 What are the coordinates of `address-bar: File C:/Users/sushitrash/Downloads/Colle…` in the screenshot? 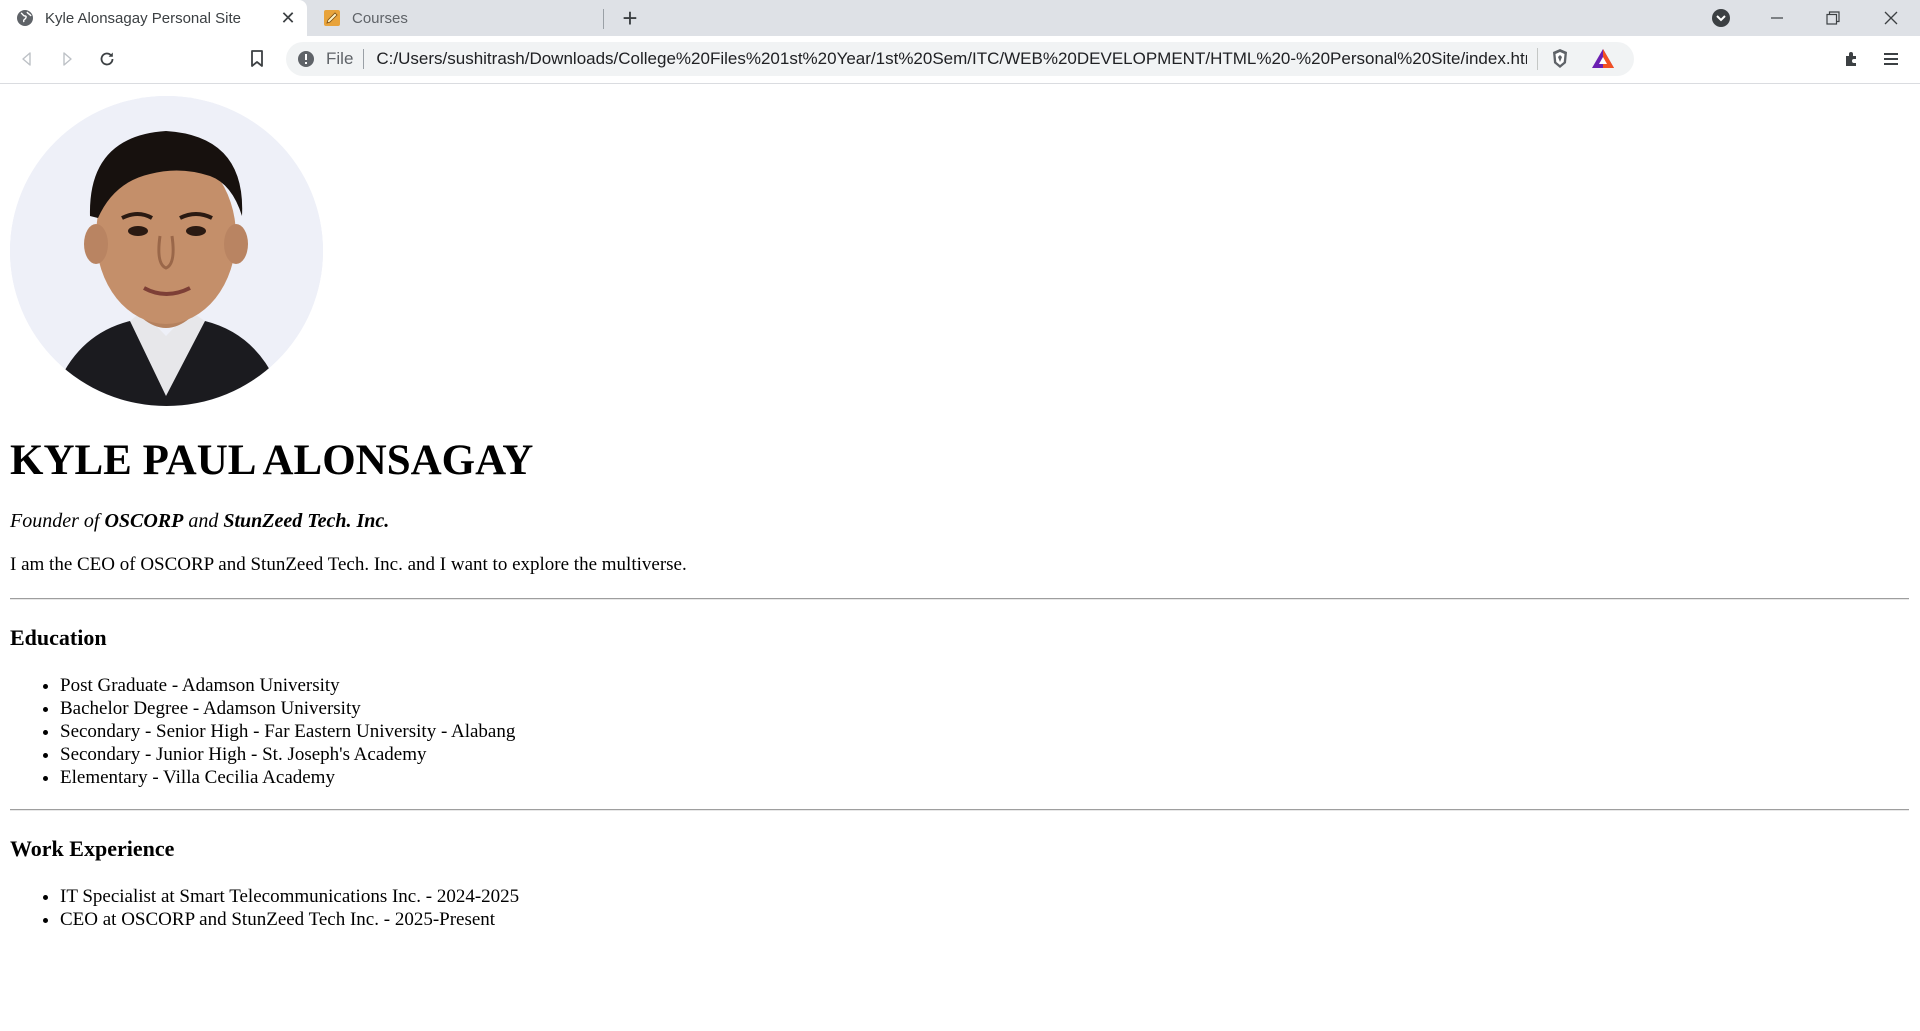 It's located at (960, 59).